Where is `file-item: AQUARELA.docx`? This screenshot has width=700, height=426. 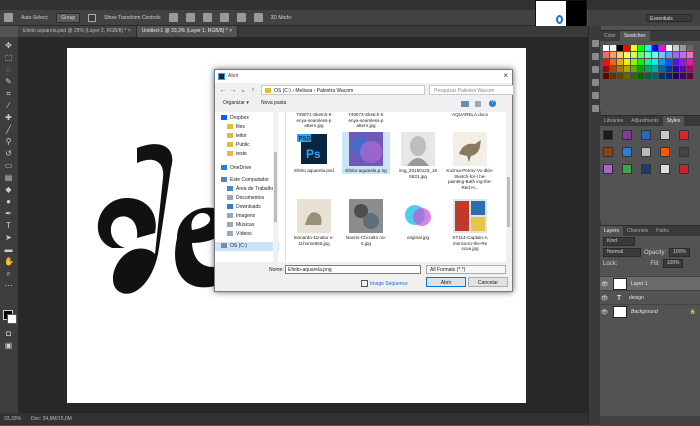 file-item: AQUARELA.docx is located at coordinates (470, 115).